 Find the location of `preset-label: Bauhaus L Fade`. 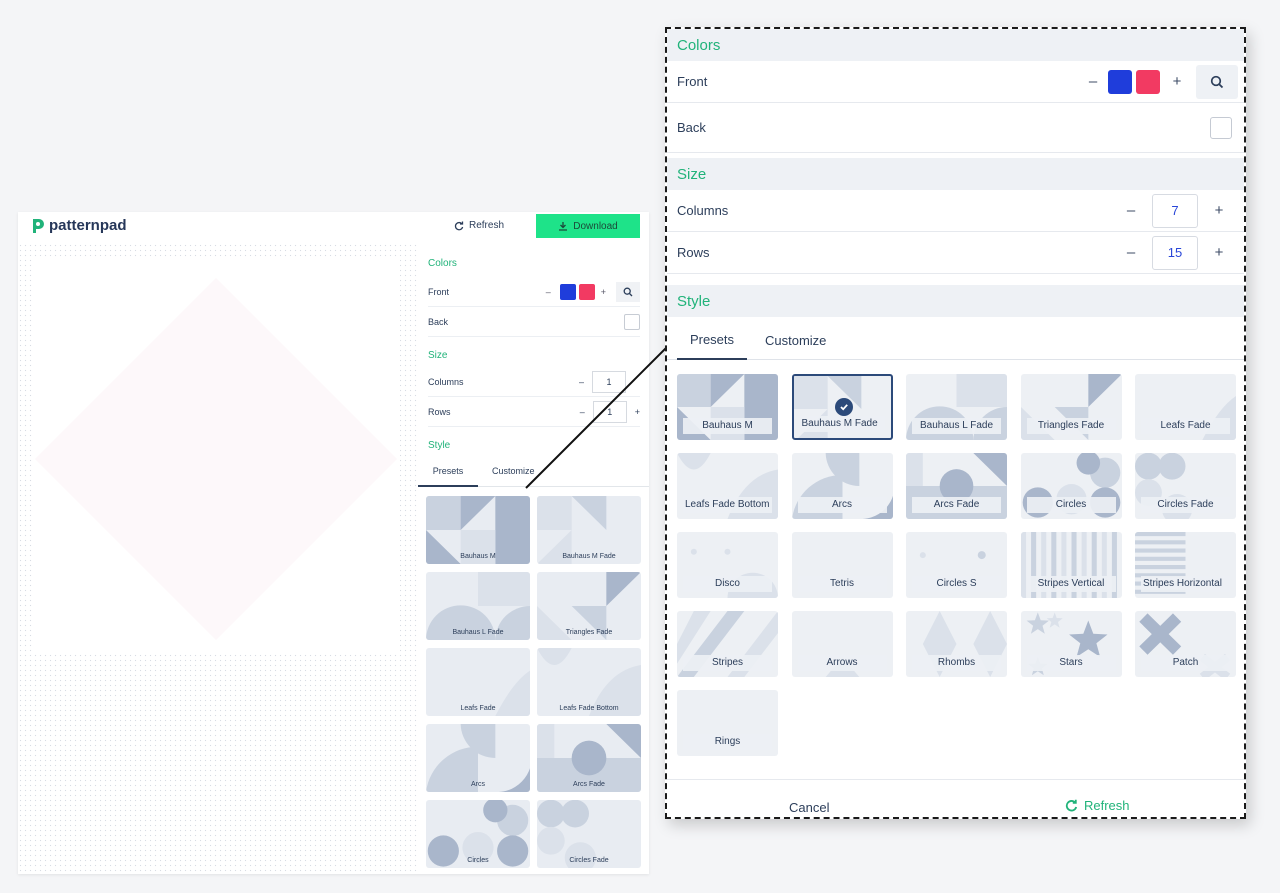

preset-label: Bauhaus L Fade is located at coordinates (956, 426).